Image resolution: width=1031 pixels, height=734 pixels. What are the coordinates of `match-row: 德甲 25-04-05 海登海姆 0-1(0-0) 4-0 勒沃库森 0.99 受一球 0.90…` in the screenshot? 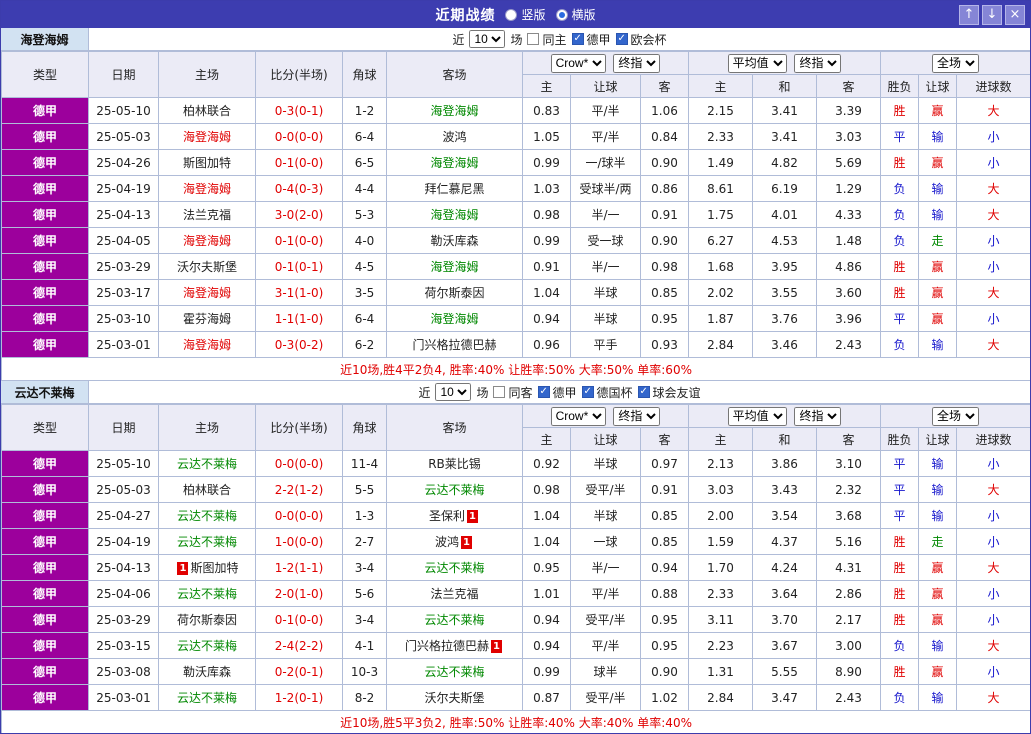 It's located at (515, 240).